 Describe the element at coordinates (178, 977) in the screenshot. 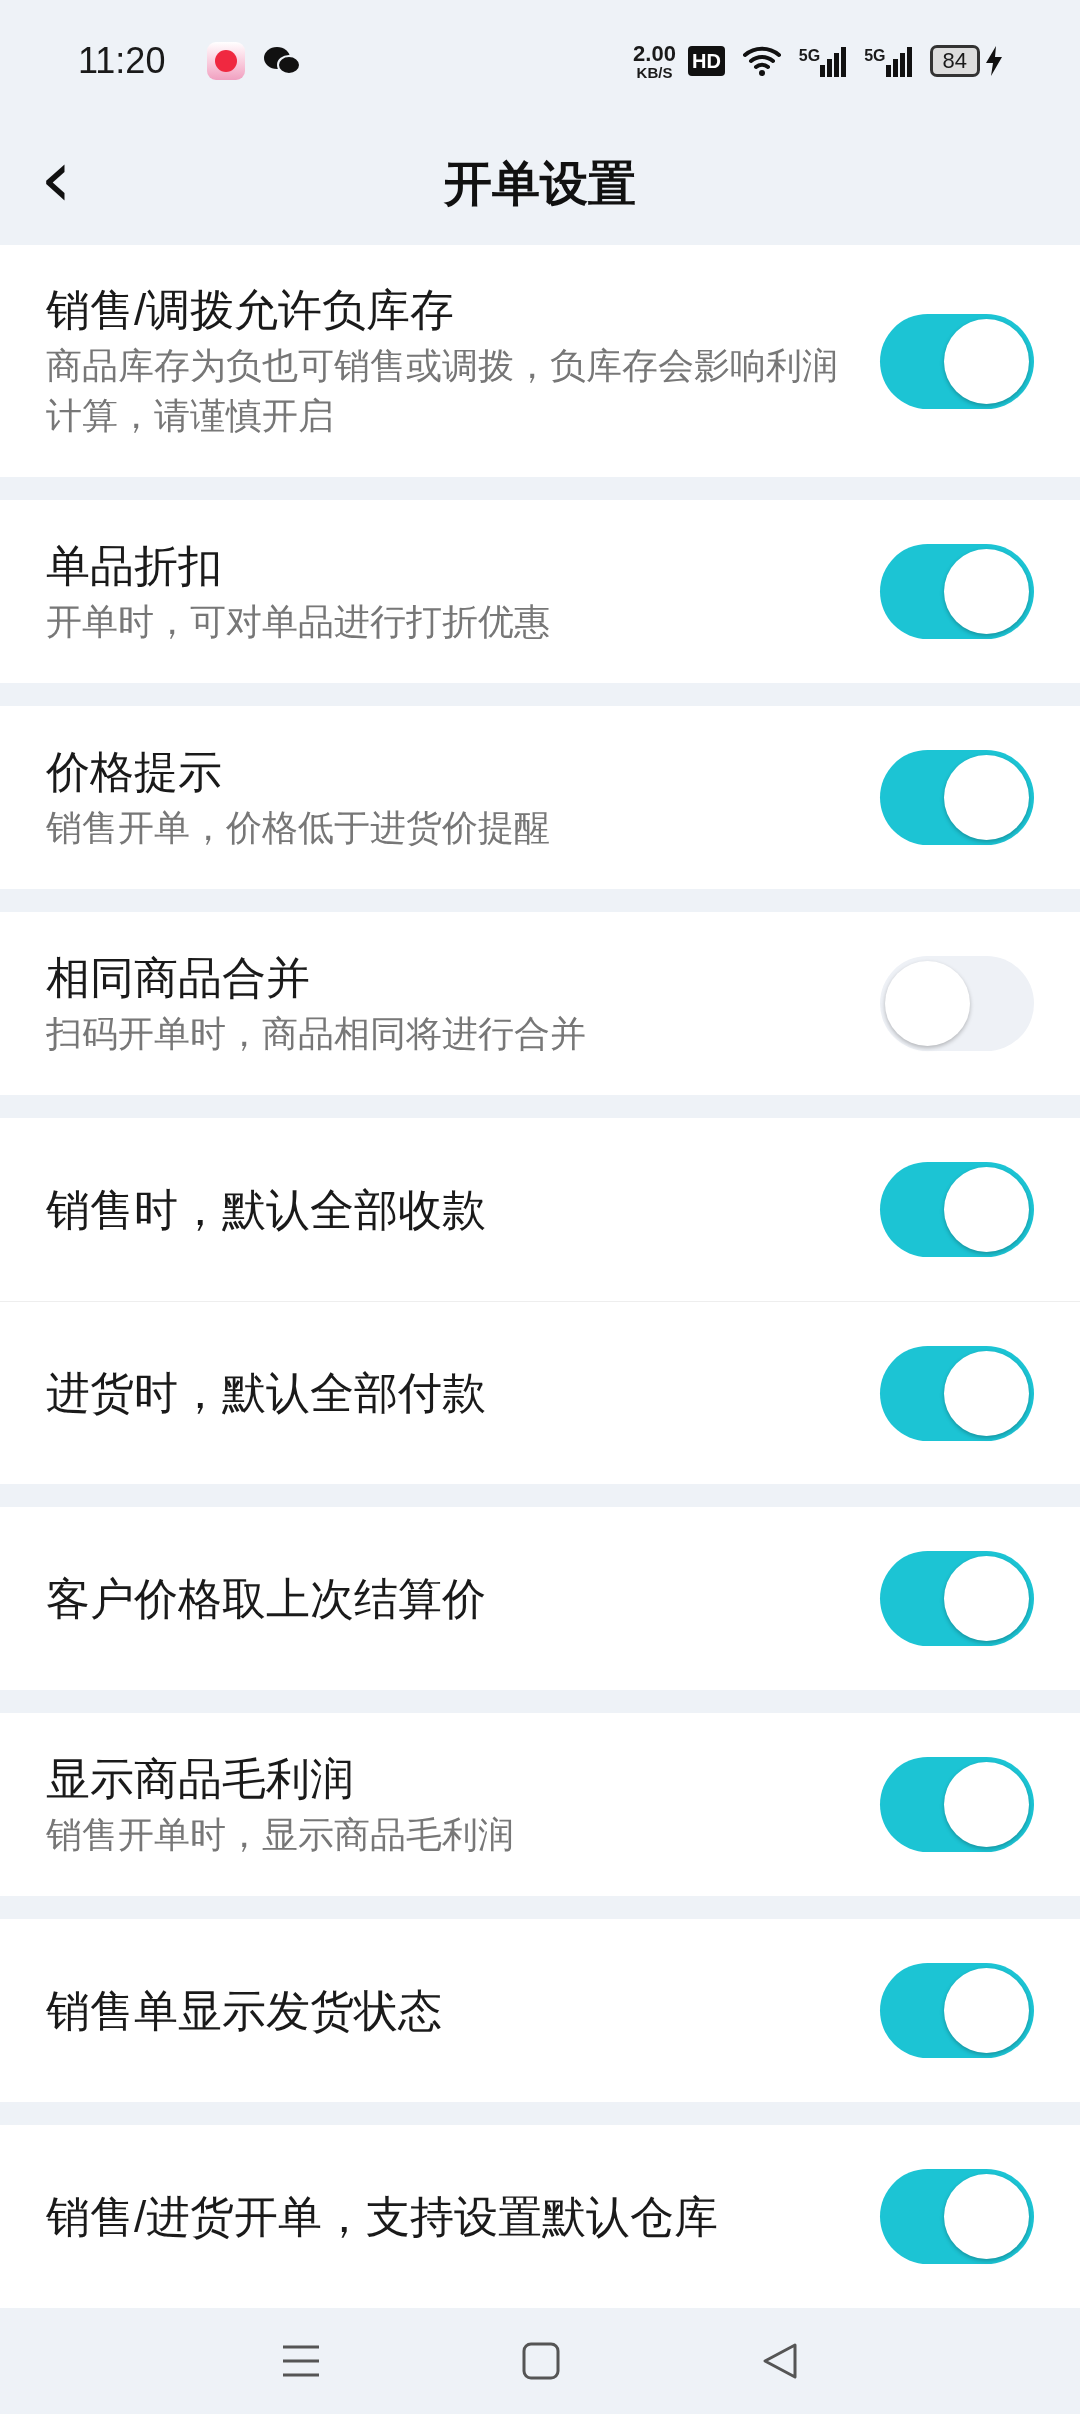

I see `setting-title: 相同商品合并` at that location.